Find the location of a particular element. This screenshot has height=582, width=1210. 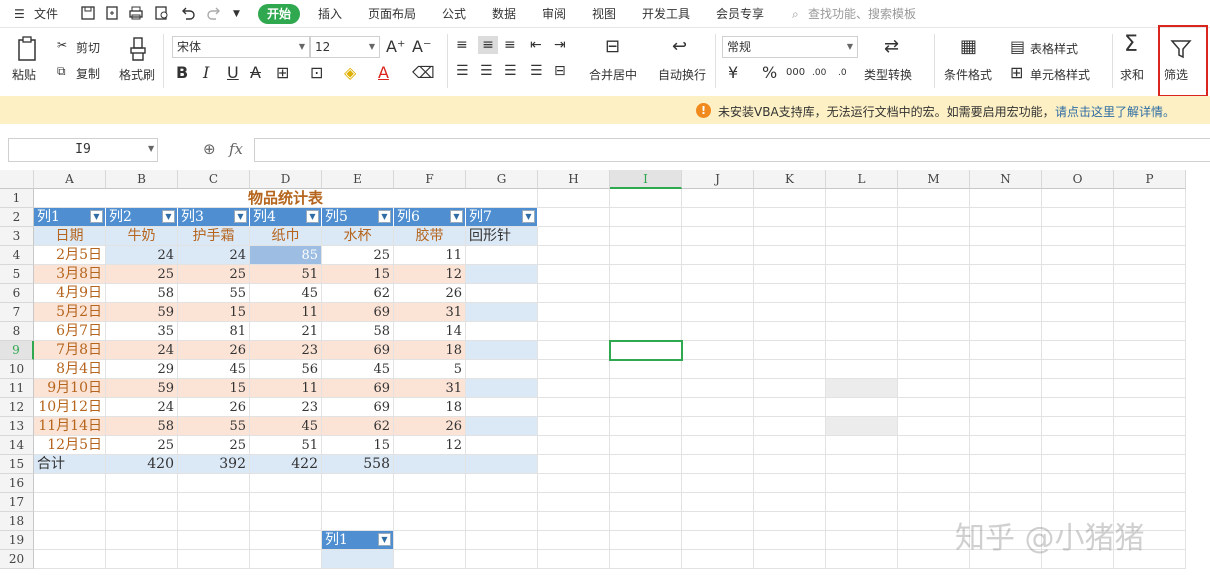

filter-dropdown-icon: ▼ is located at coordinates (456, 216).